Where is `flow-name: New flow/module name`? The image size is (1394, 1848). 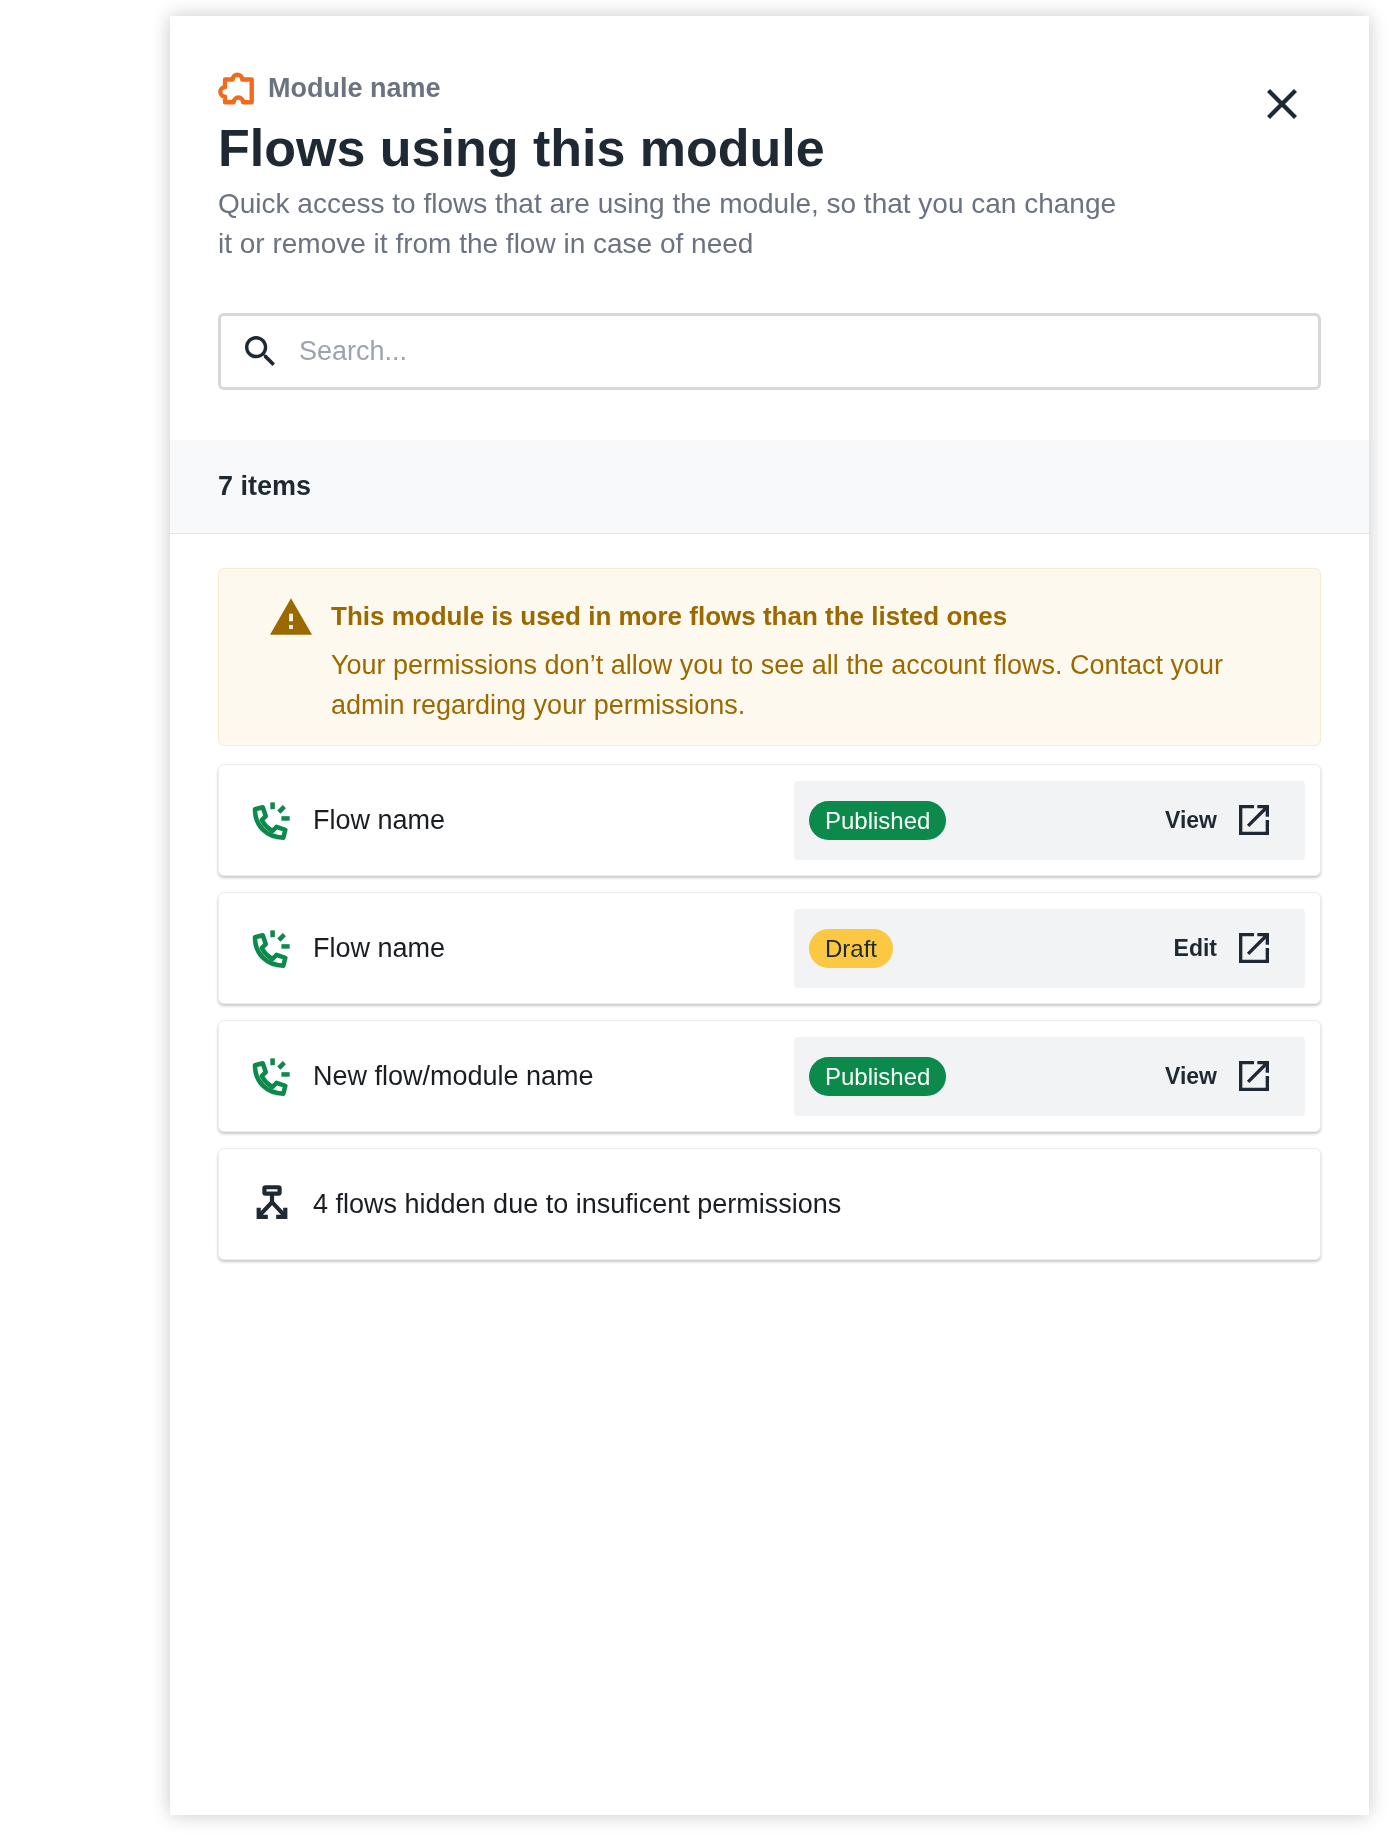
flow-name: New flow/module name is located at coordinates (454, 1076).